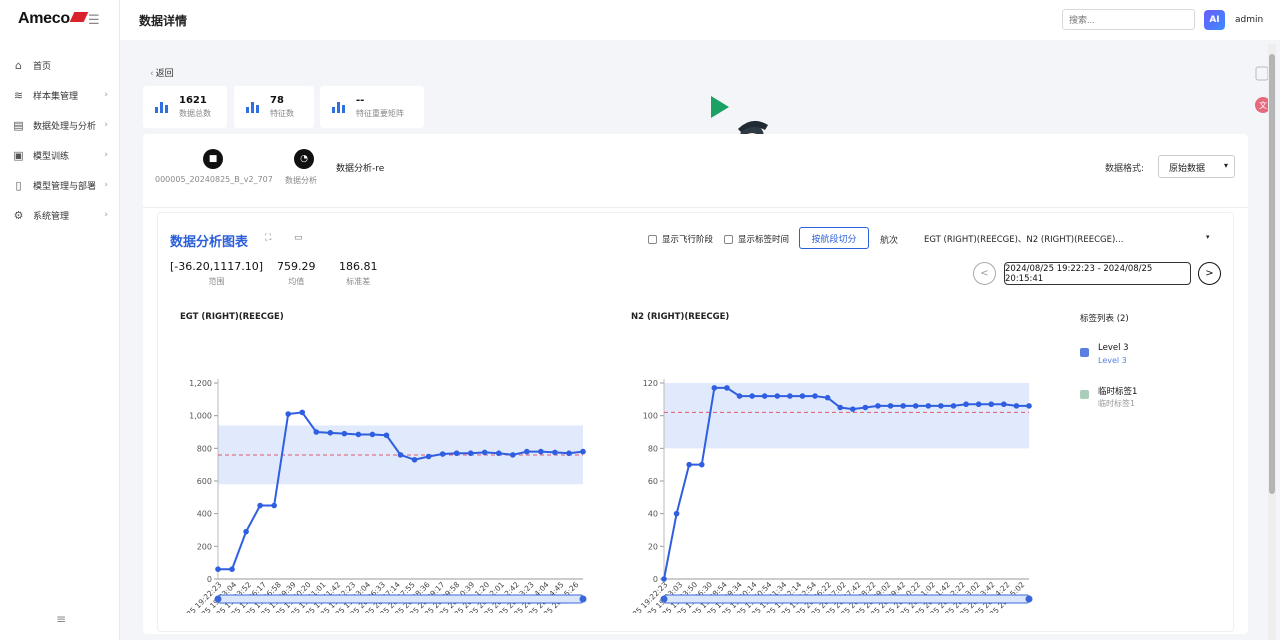 The width and height of the screenshot is (1280, 640). I want to click on tags-title: 标签列表 (2), so click(1104, 319).